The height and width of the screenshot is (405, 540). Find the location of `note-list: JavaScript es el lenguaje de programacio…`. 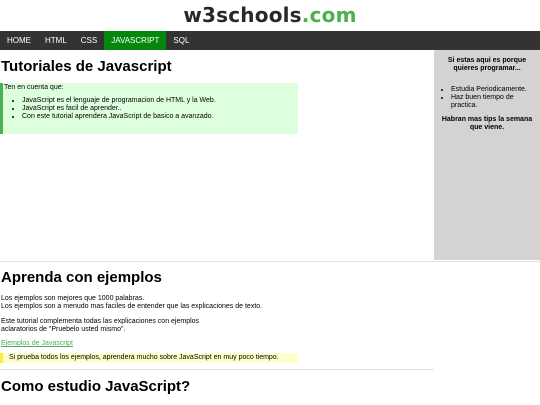

note-list: JavaScript es el lenguaje de programacio… is located at coordinates (151, 109).